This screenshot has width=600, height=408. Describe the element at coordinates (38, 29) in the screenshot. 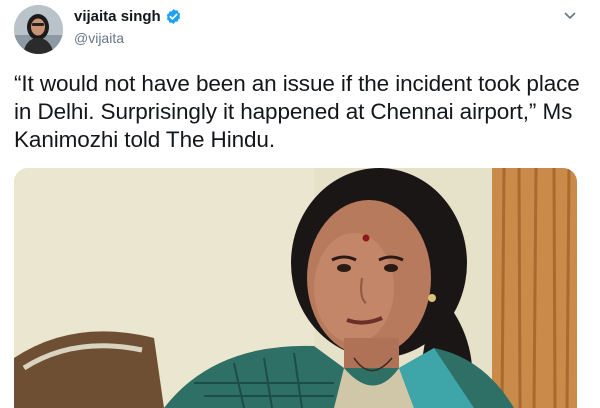

I see `avatar` at that location.